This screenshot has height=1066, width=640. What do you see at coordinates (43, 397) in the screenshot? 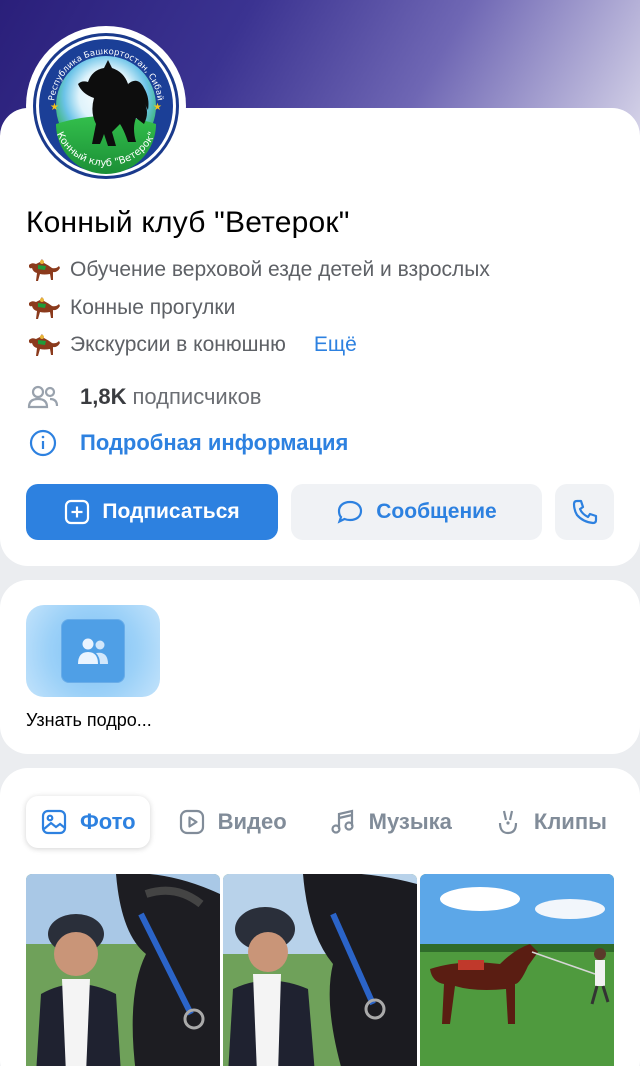
I see `users-icon` at bounding box center [43, 397].